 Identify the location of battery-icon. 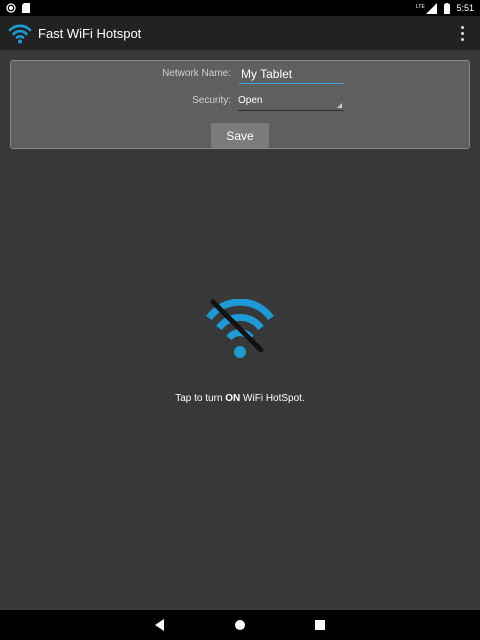
(447, 8).